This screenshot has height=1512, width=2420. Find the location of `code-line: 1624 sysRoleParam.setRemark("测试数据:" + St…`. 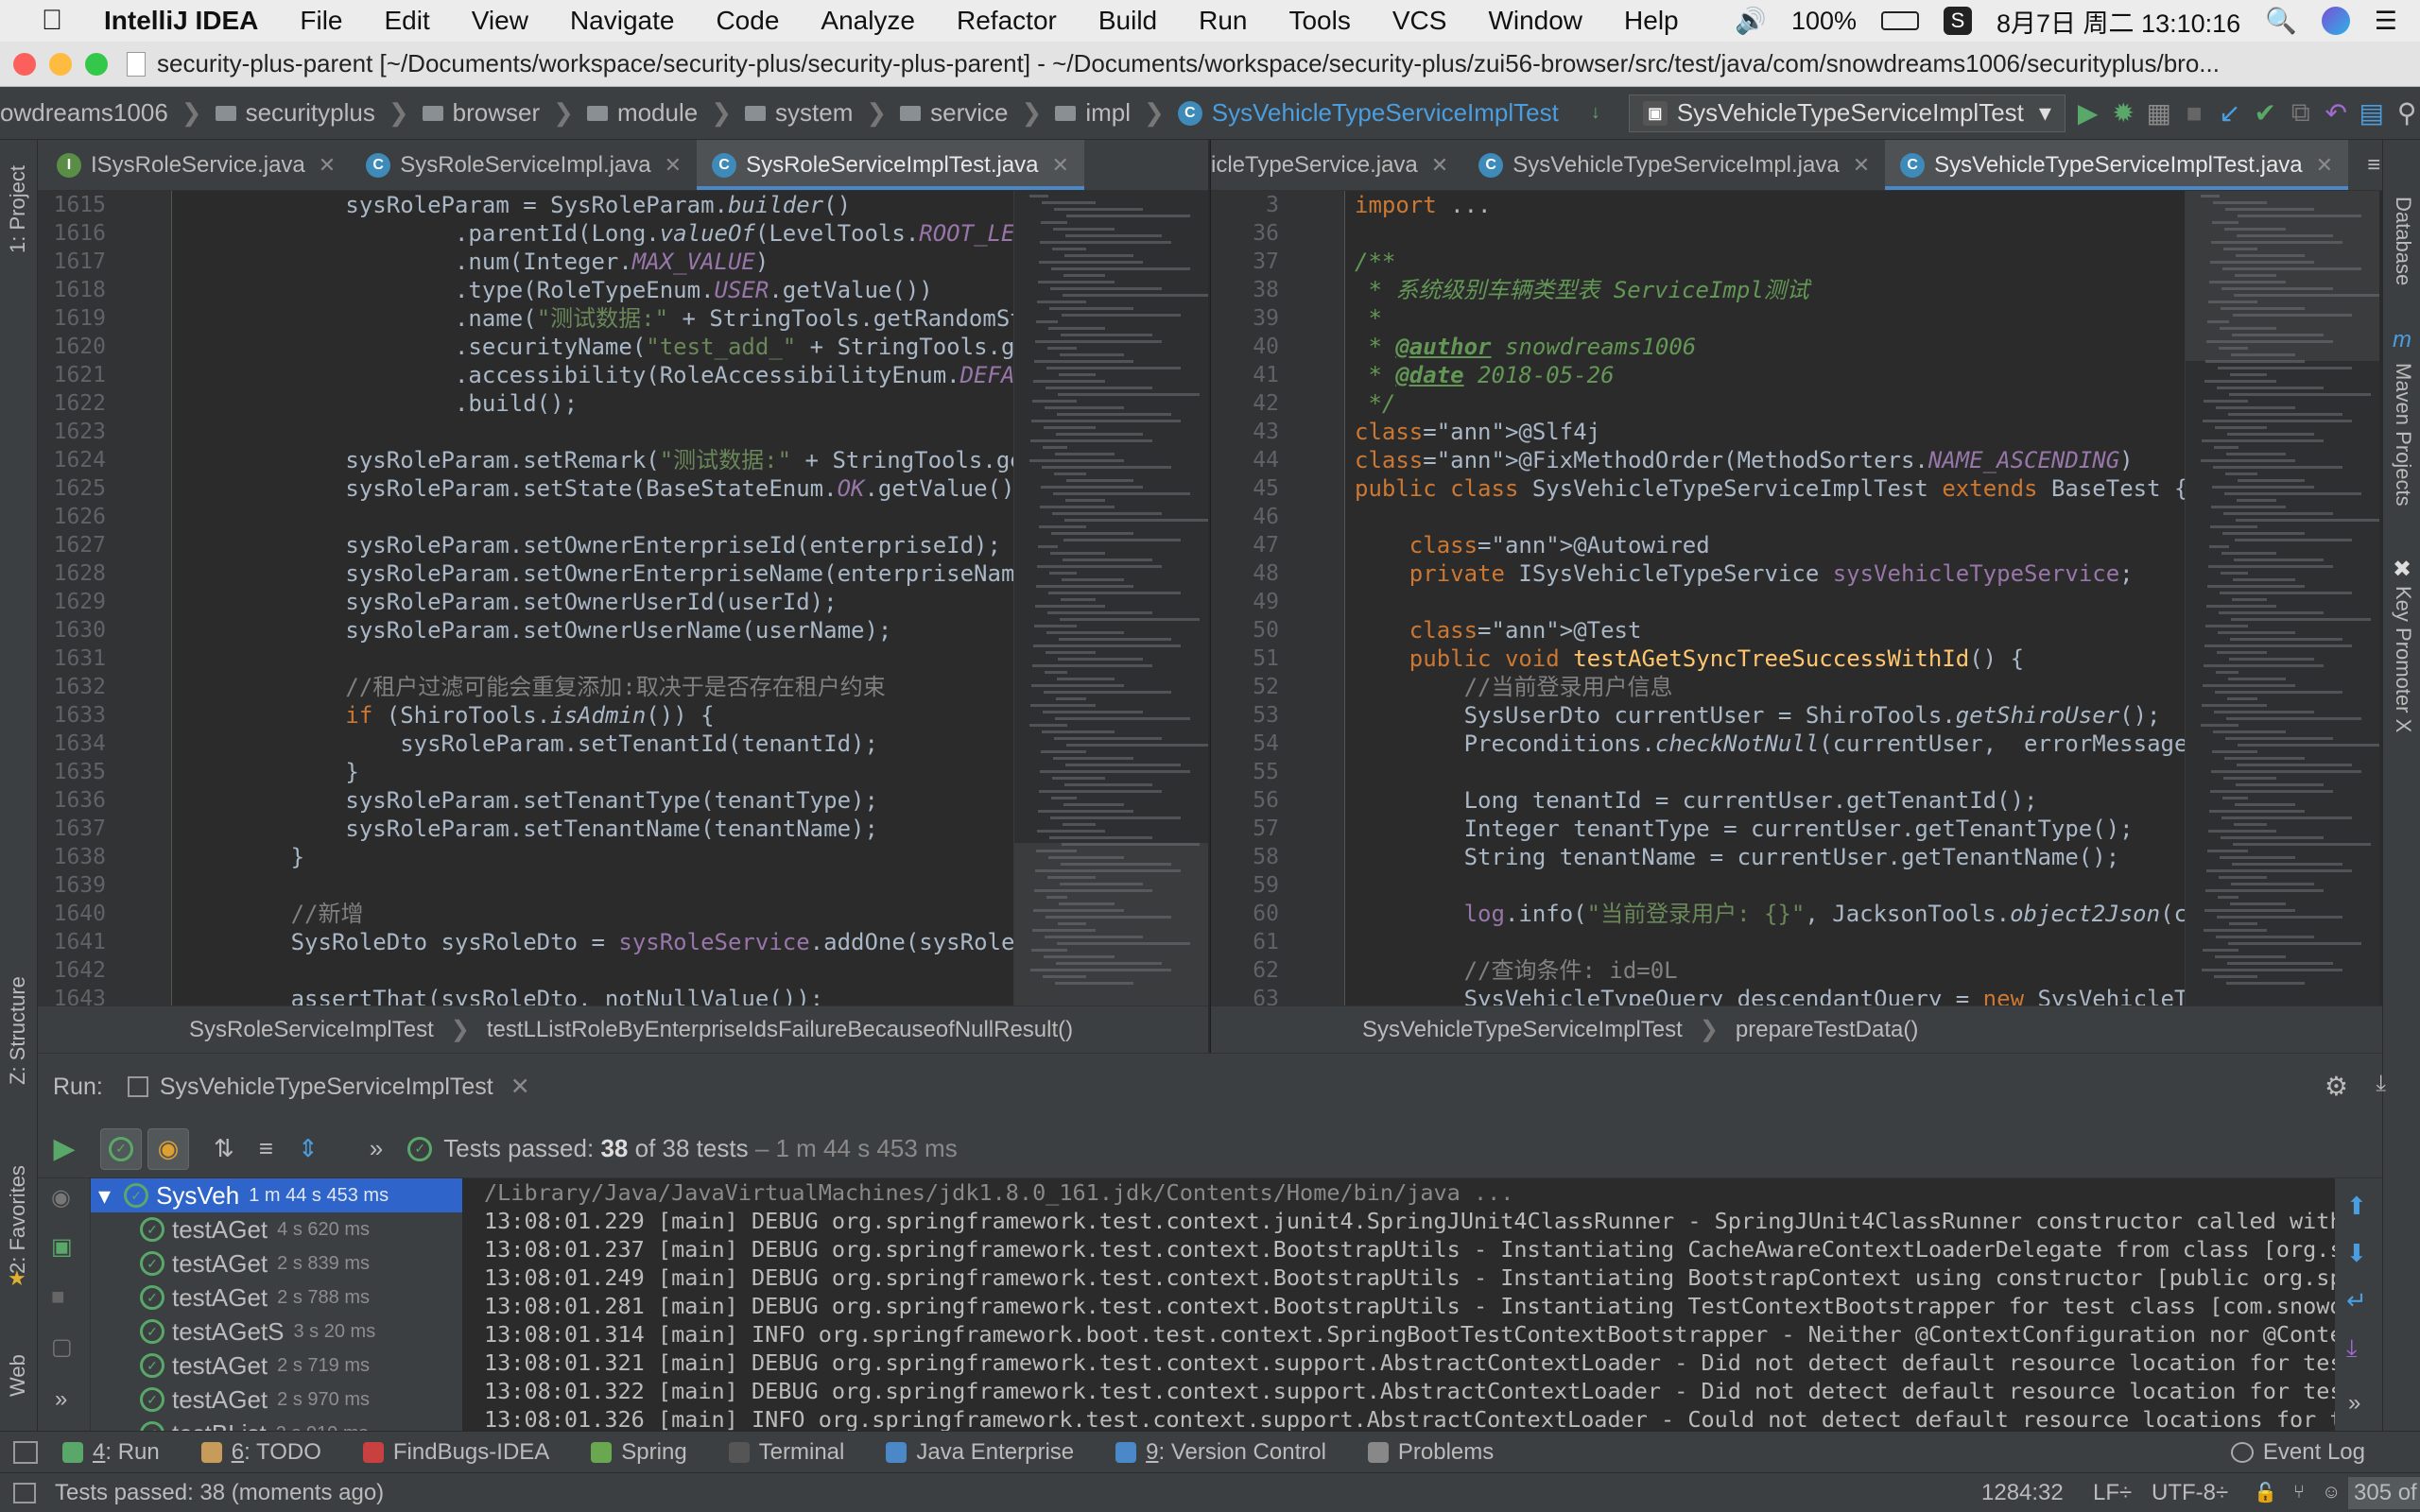

code-line: 1624 sysRoleParam.setRemark("测试数据:" + St… is located at coordinates (525, 460).